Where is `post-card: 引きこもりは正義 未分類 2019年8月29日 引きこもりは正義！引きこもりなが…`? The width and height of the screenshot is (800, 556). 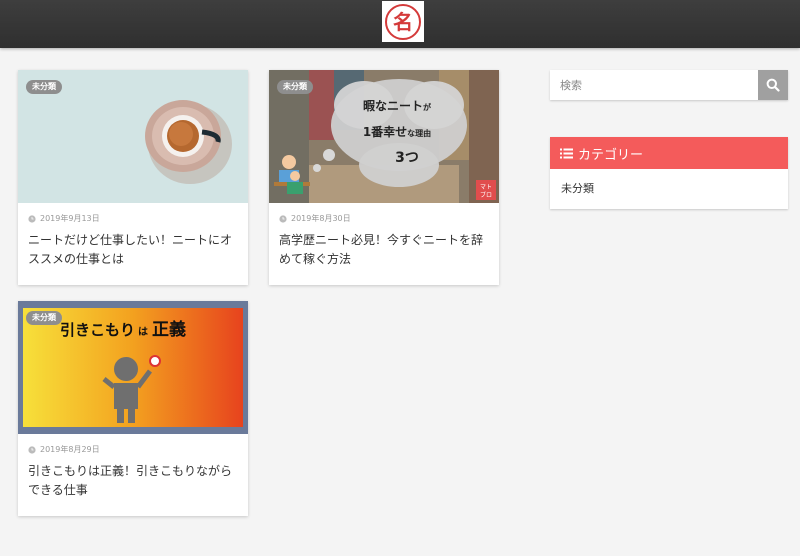
post-card: 引きこもりは正義 未分類 2019年8月29日 引きこもりは正義！引きこもりなが… is located at coordinates (133, 408).